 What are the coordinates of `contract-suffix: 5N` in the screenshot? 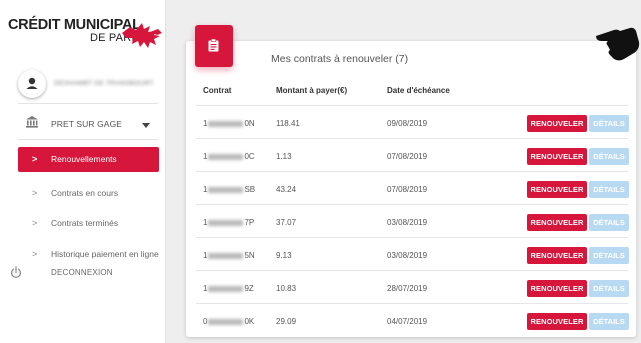 It's located at (249, 255).